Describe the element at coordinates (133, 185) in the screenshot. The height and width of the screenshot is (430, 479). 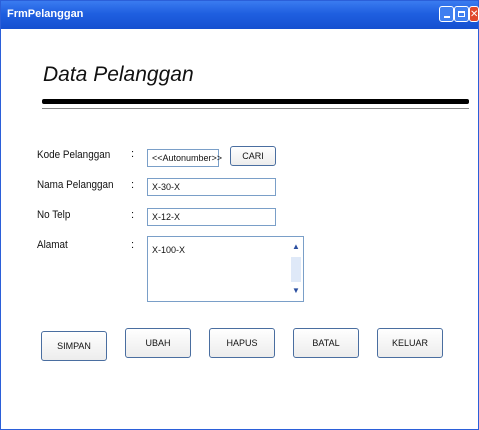
I see `nama-colon: :` at that location.